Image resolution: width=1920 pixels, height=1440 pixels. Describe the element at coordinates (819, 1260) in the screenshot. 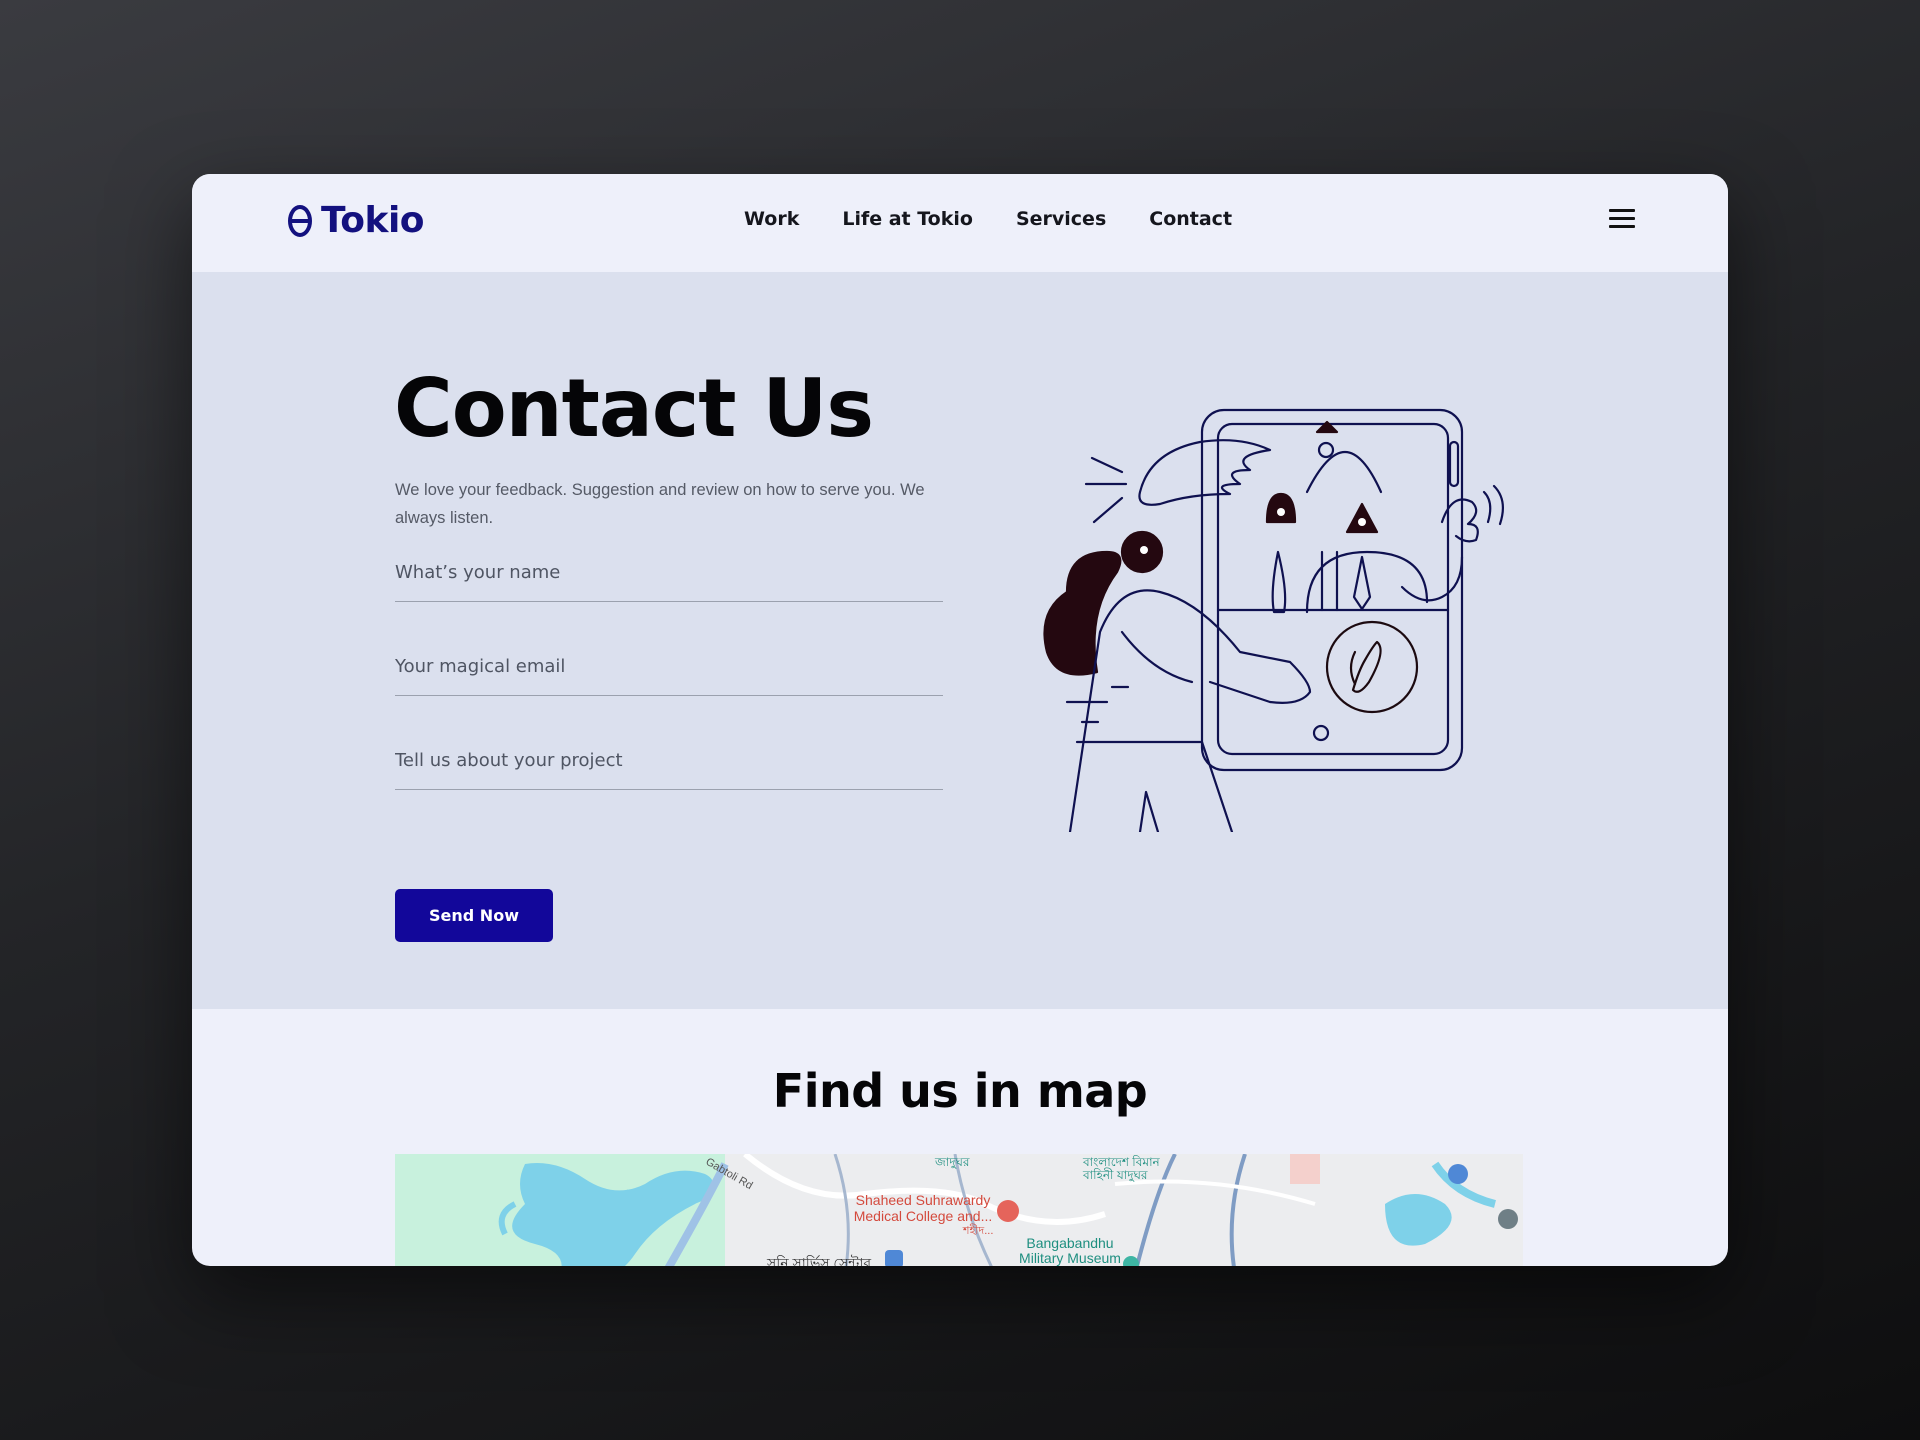

I see `map-label-service-center: সনি সার্ভিস সেন্টার` at that location.